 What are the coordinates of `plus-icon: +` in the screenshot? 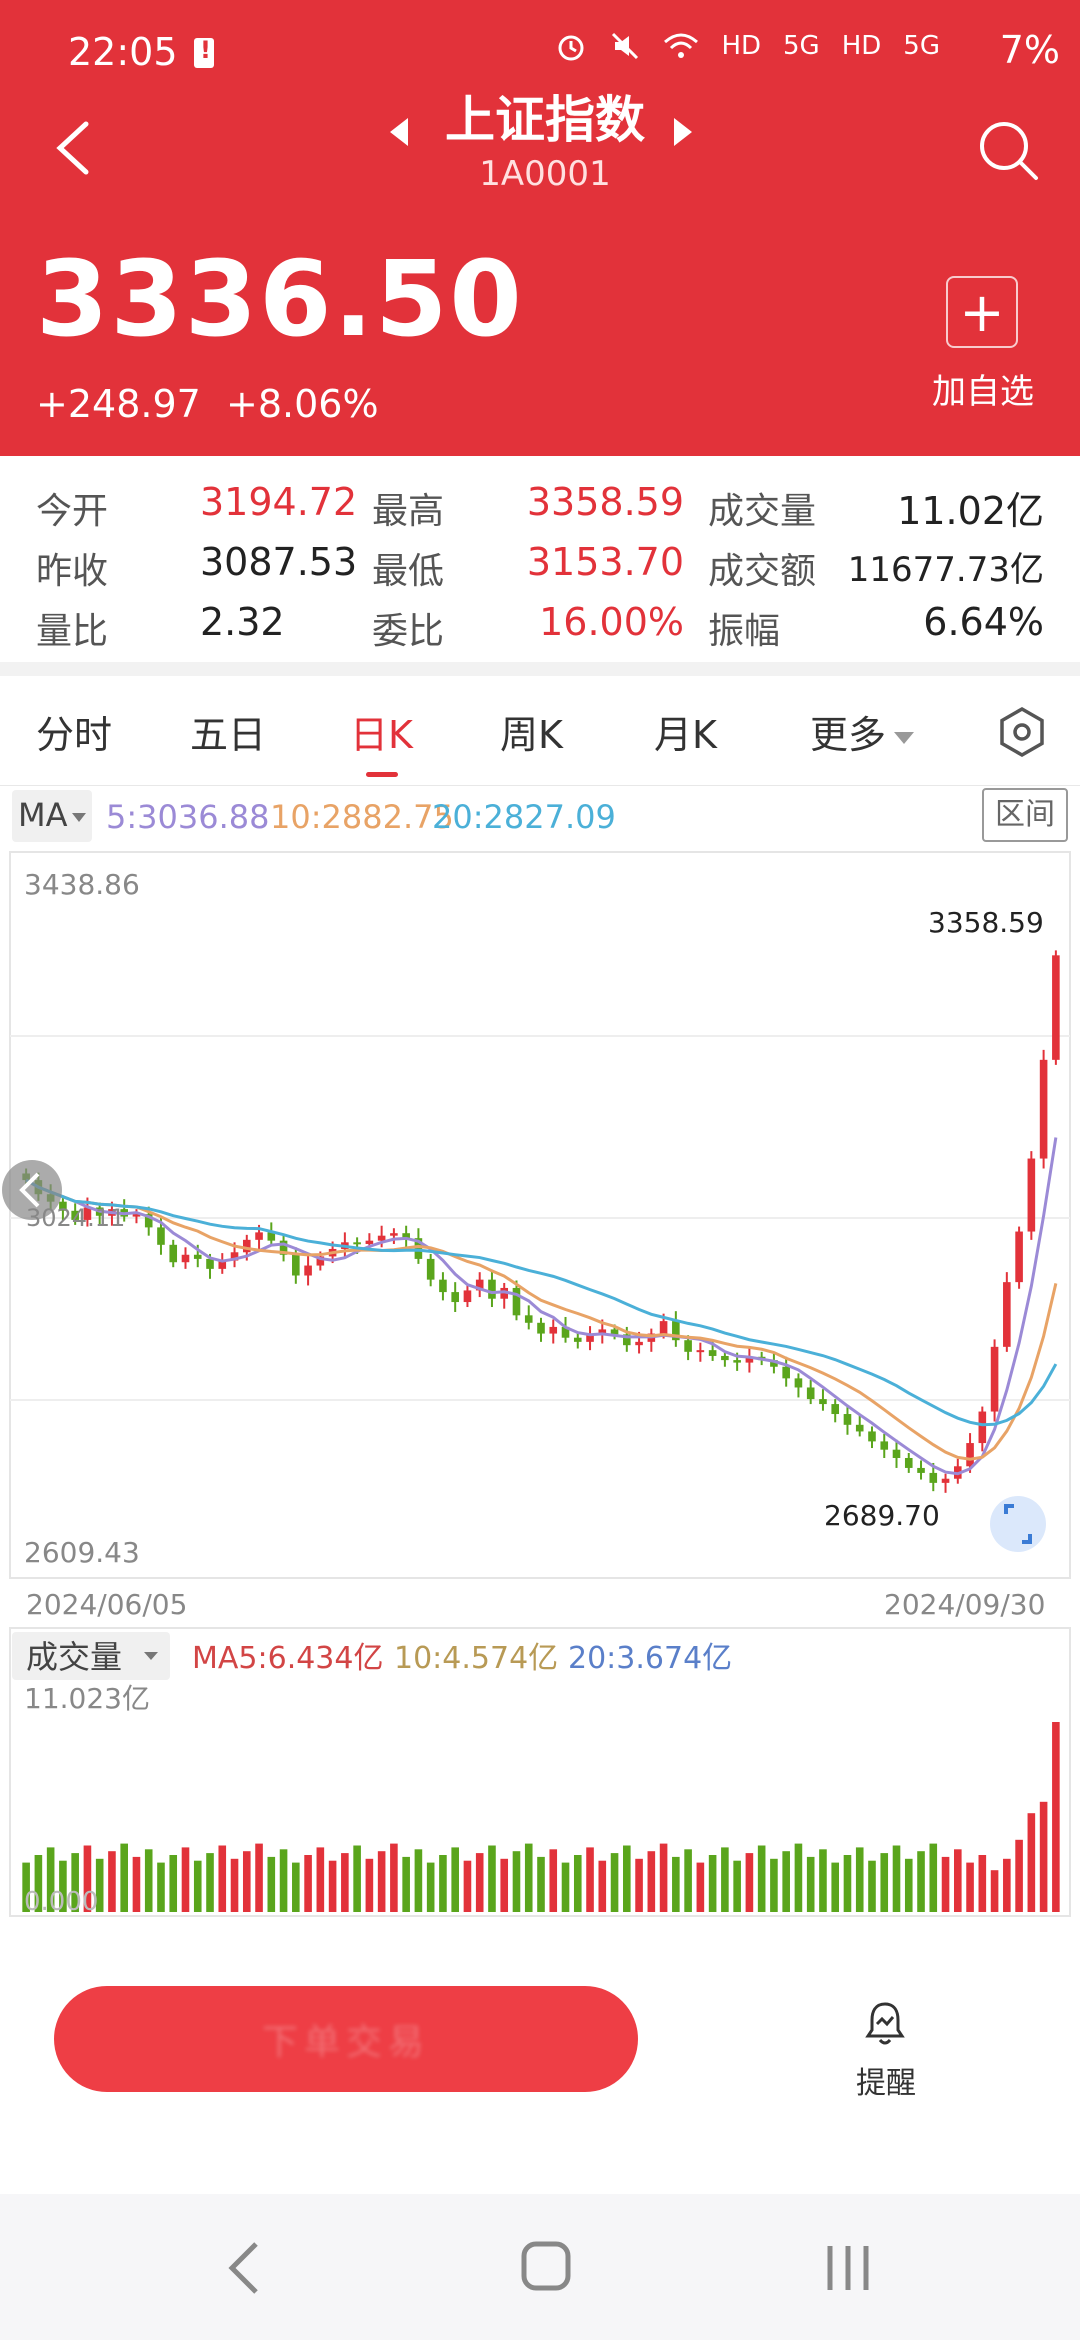 It's located at (982, 312).